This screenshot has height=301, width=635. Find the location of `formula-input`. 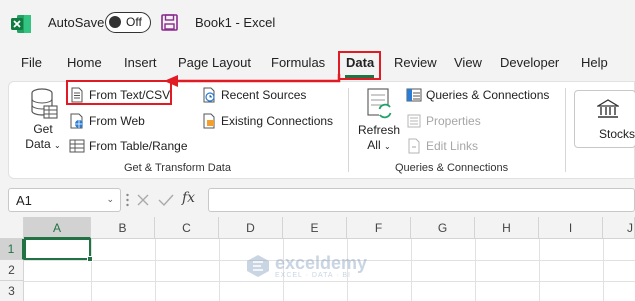

formula-input is located at coordinates (421, 200).